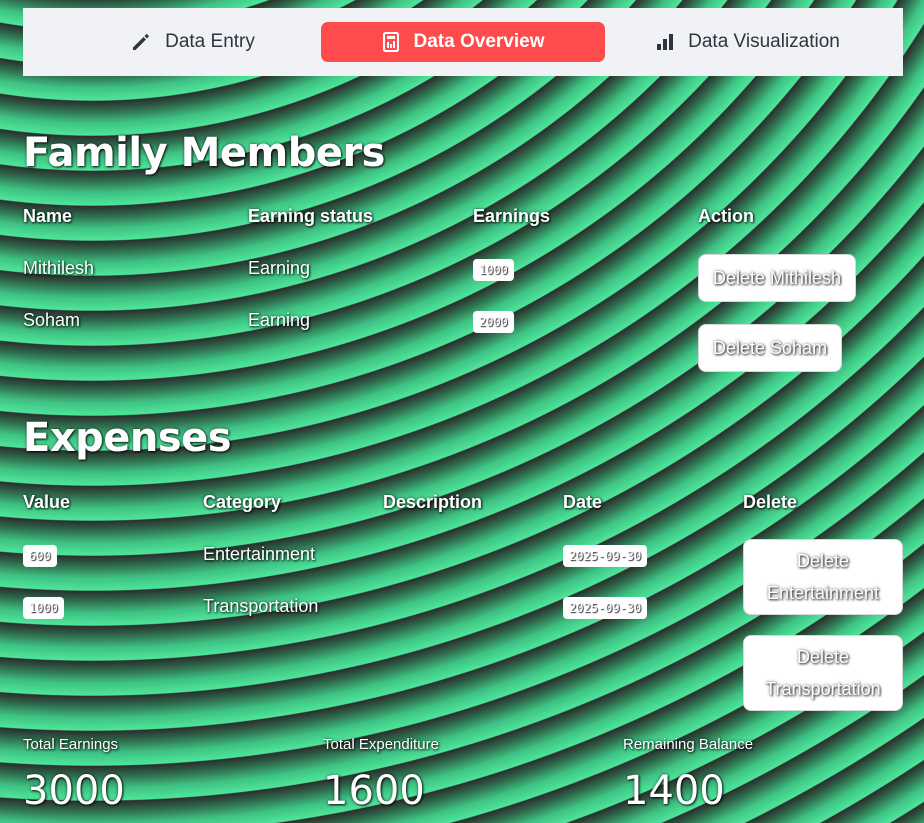  I want to click on tab-data-entry: Data Entry, so click(193, 42).